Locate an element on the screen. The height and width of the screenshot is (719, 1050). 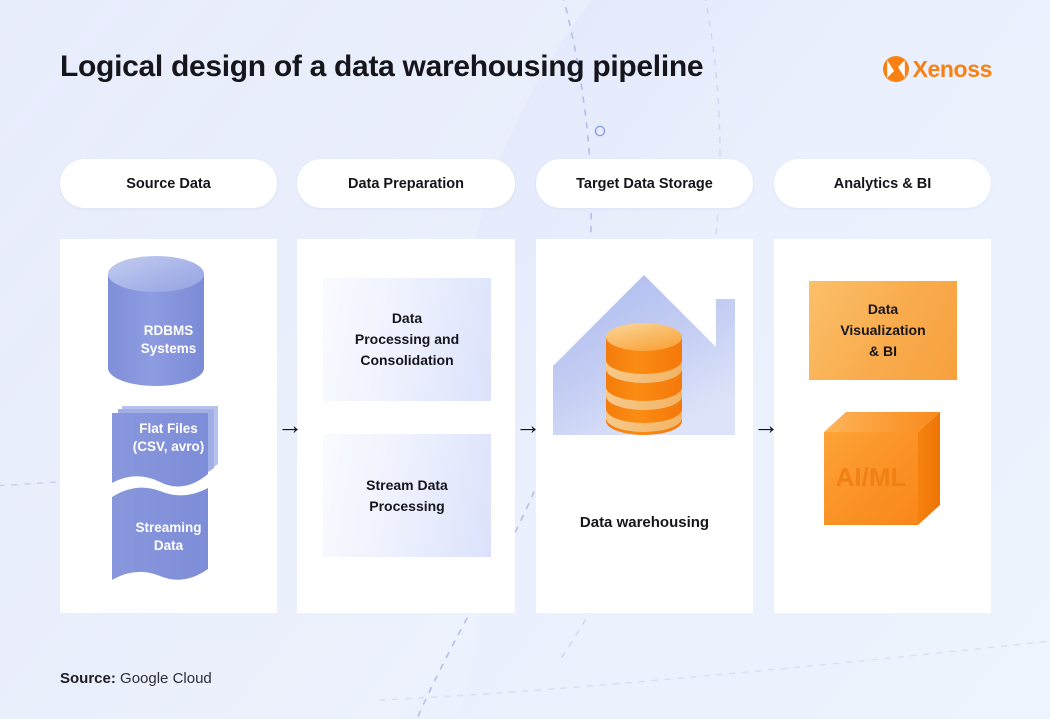
source-shapes is located at coordinates (163, 418).